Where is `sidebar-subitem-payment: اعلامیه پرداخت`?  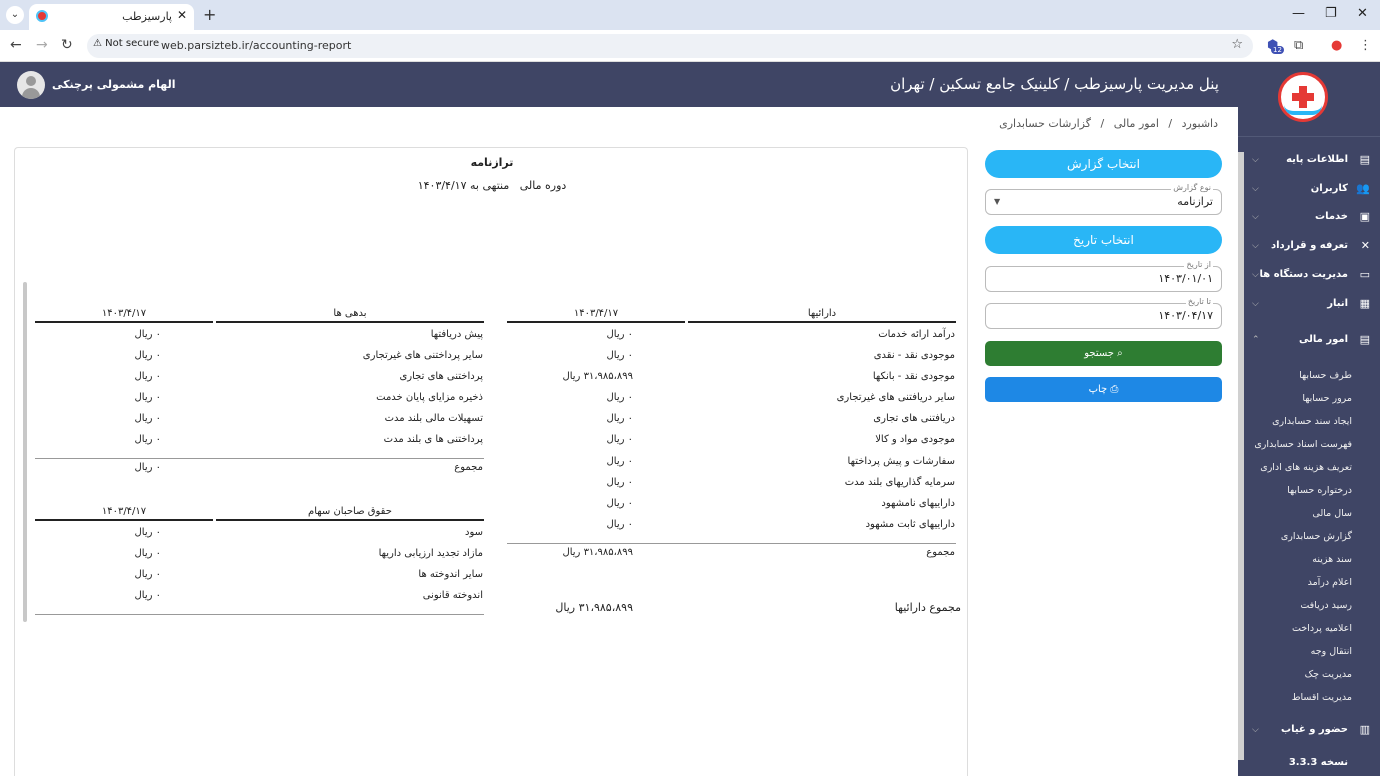 sidebar-subitem-payment: اعلامیه پرداخت is located at coordinates (1322, 628).